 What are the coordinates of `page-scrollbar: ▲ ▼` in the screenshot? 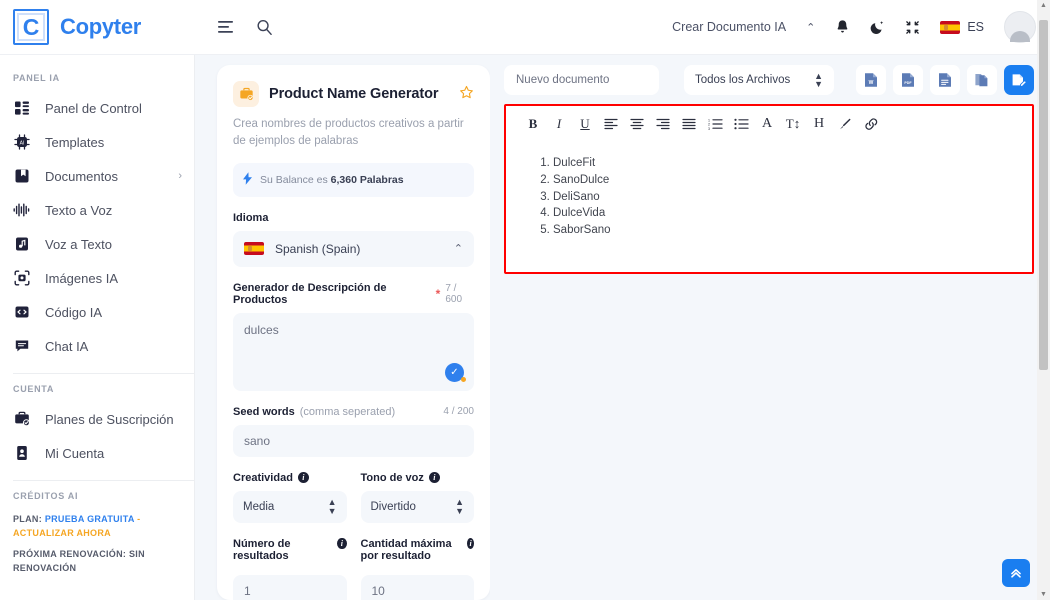 It's located at (1043, 300).